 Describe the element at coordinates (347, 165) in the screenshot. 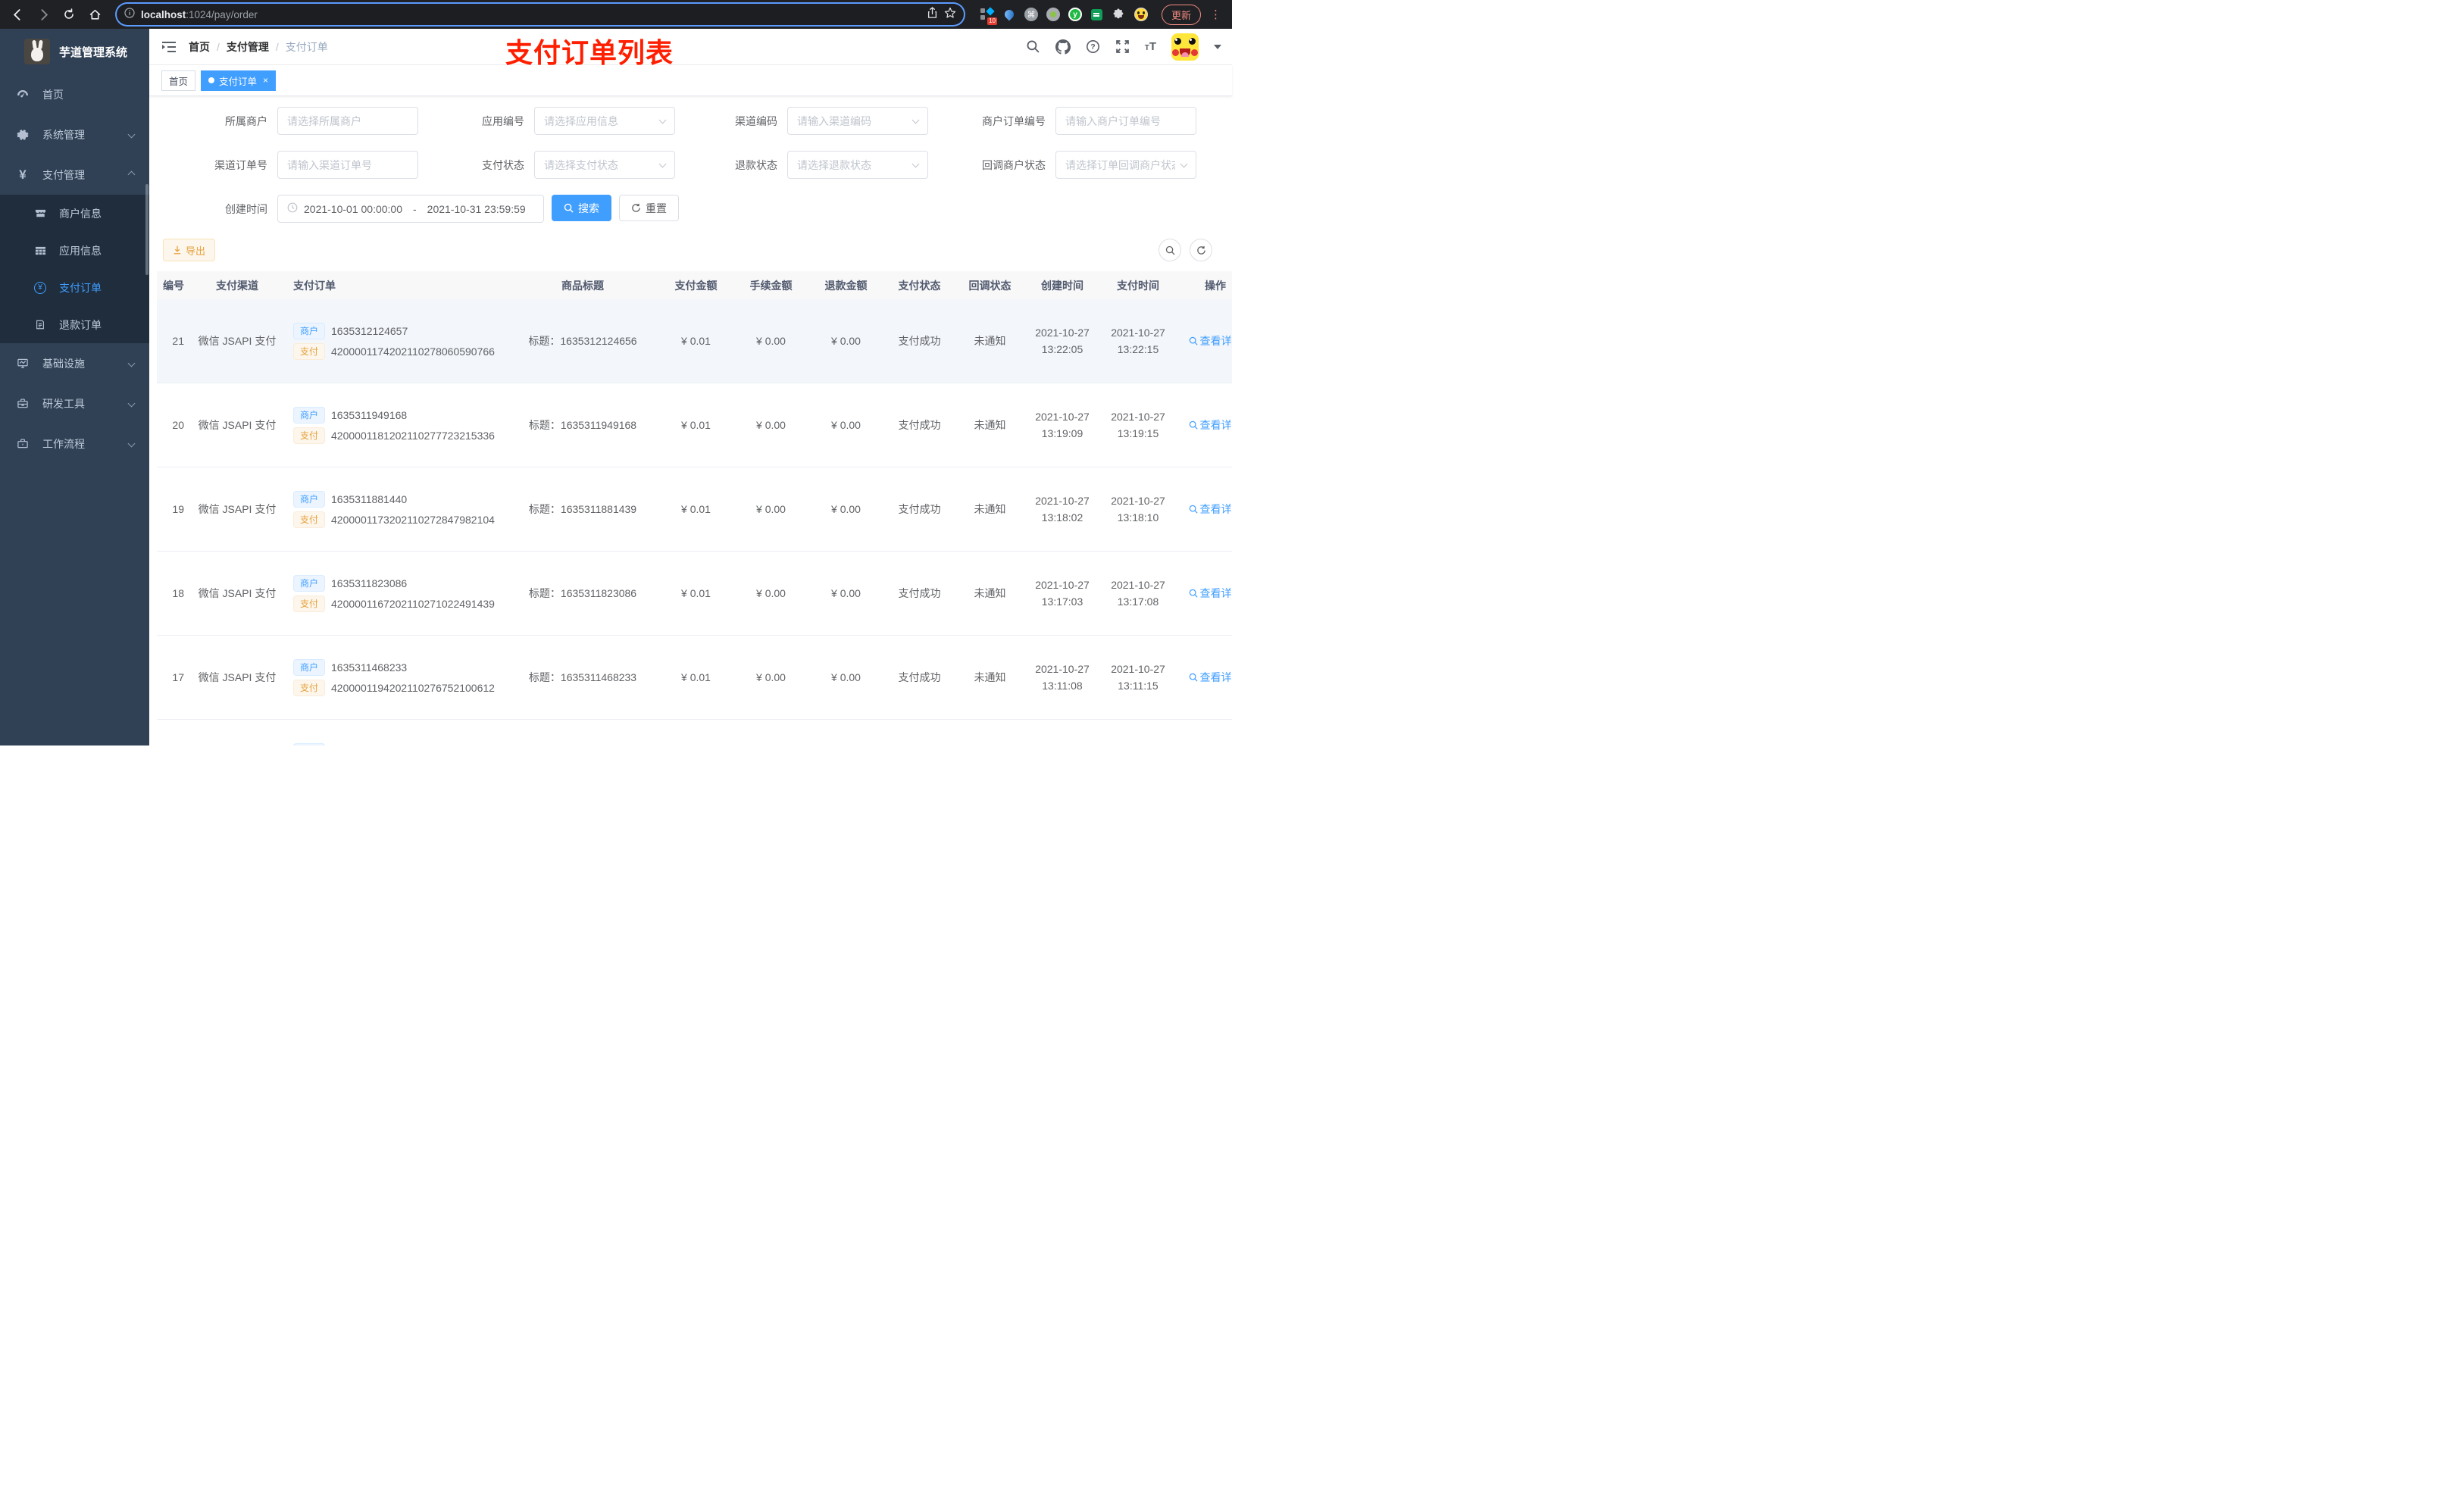

I see `channel-order-no-input: 请输入渠道订单号` at that location.